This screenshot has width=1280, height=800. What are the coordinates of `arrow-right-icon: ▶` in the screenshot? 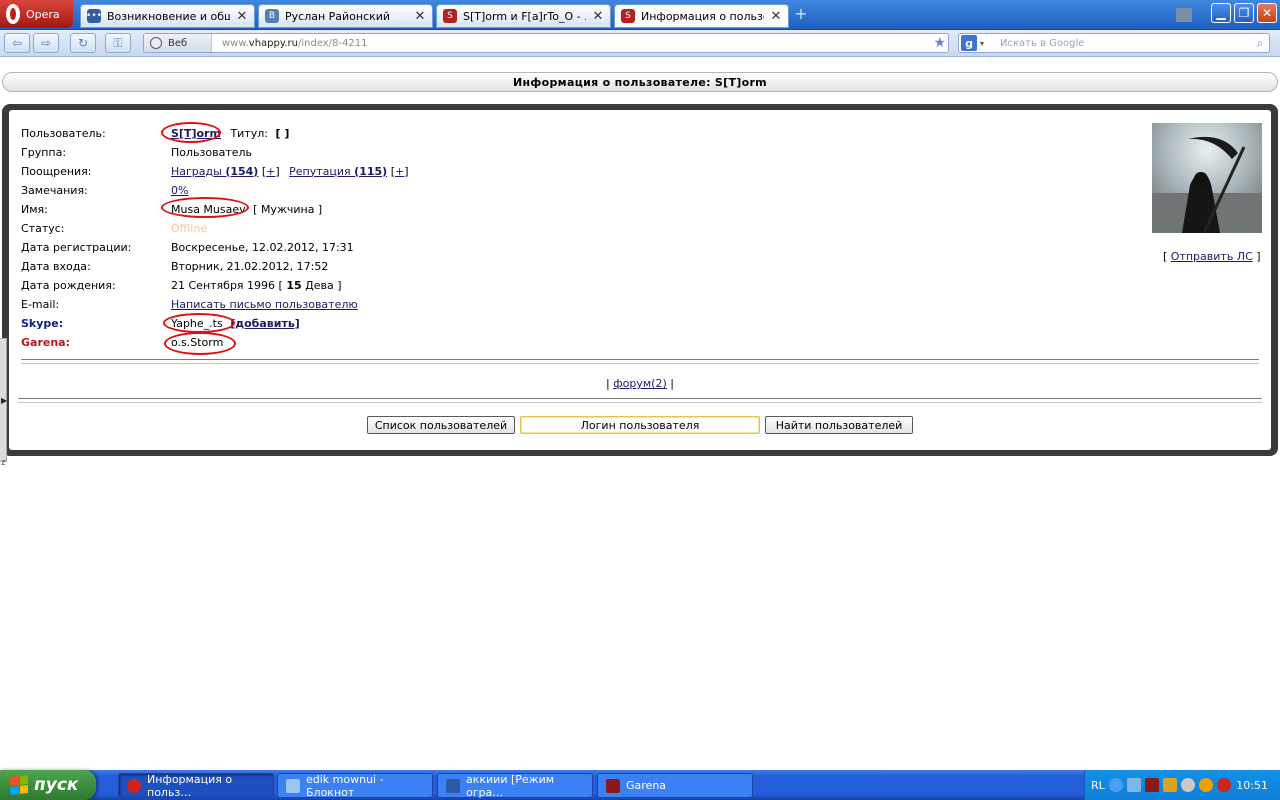 It's located at (4, 400).